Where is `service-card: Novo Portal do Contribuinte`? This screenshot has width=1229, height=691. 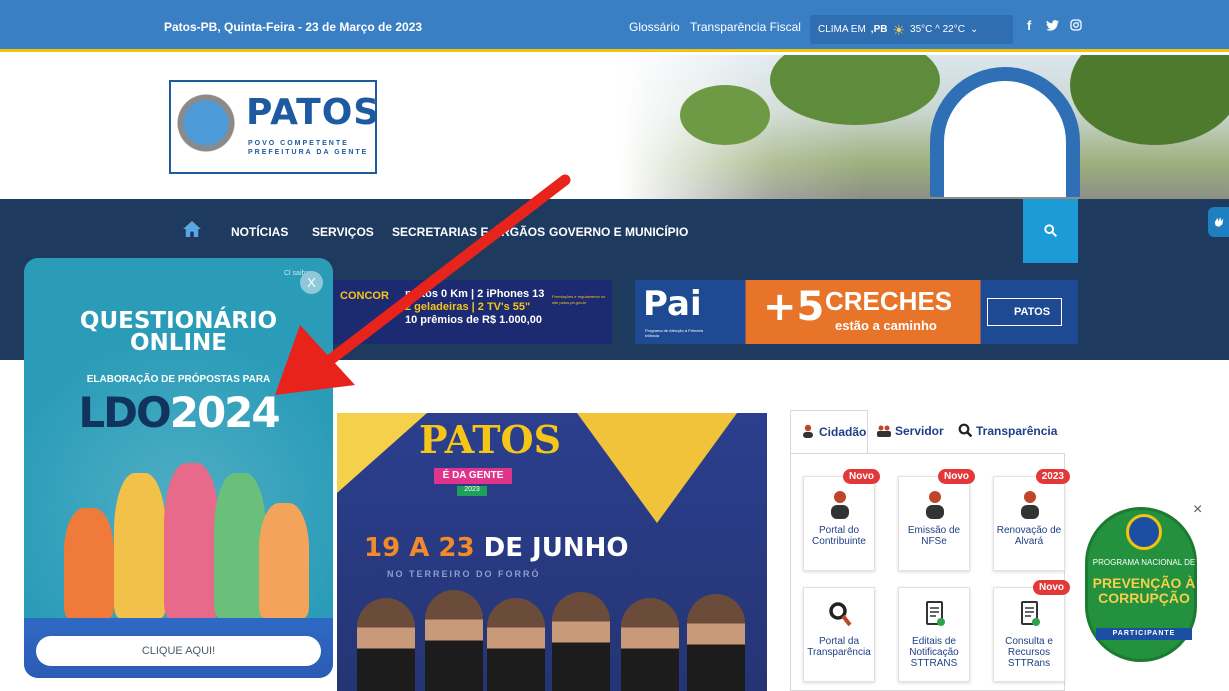
service-card: Novo Portal do Contribuinte is located at coordinates (841, 520).